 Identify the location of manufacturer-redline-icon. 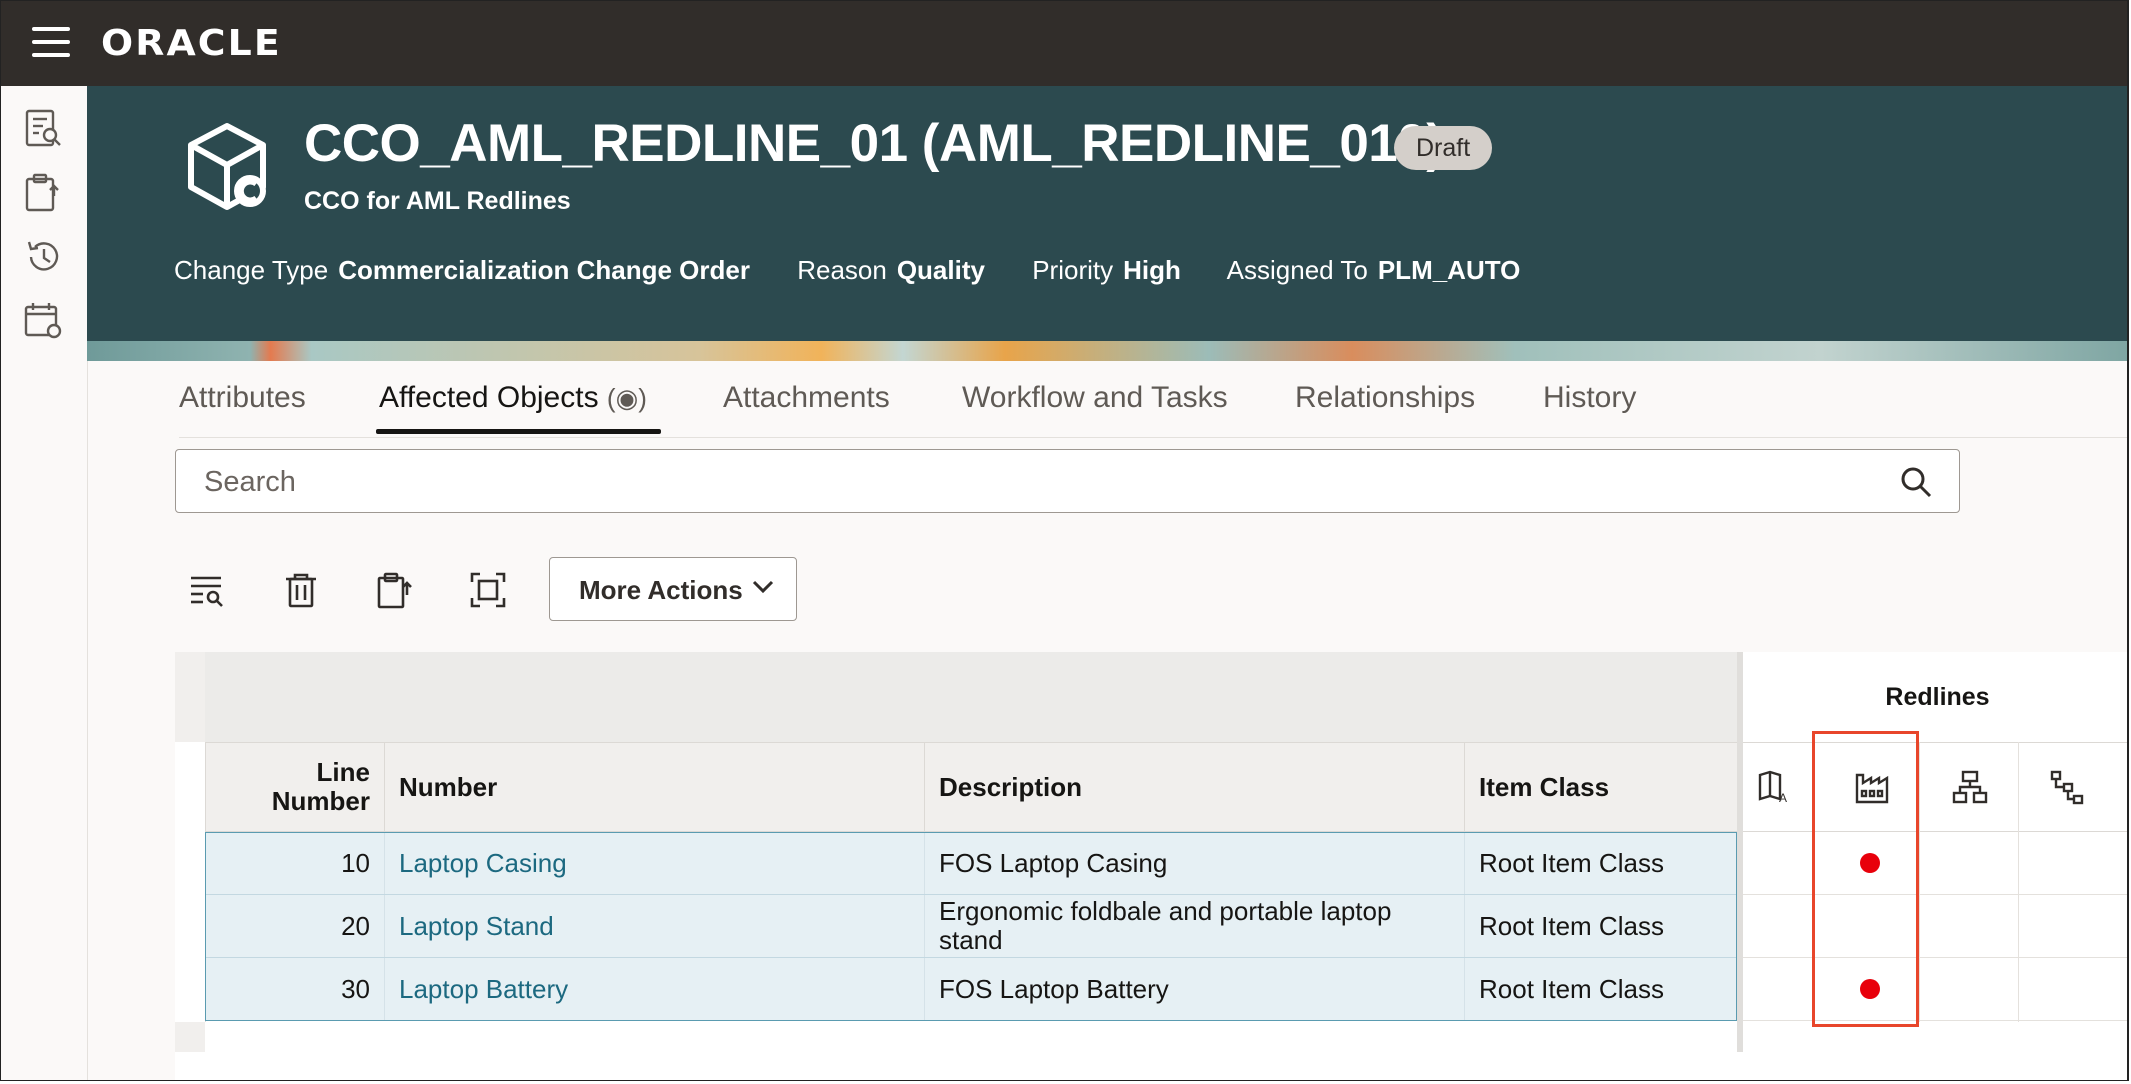
(1872, 787).